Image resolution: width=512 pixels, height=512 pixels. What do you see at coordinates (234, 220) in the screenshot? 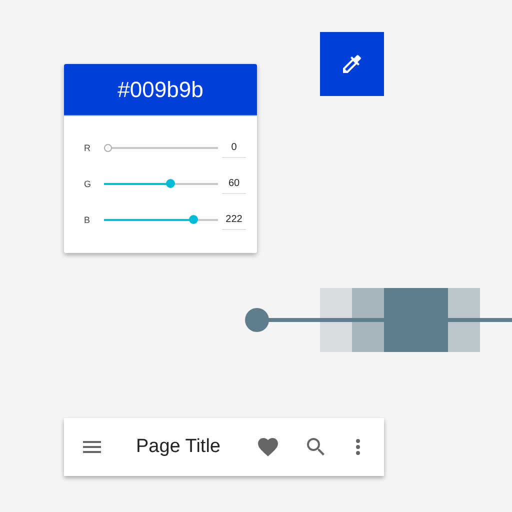
I see `channel-value-field: 222` at bounding box center [234, 220].